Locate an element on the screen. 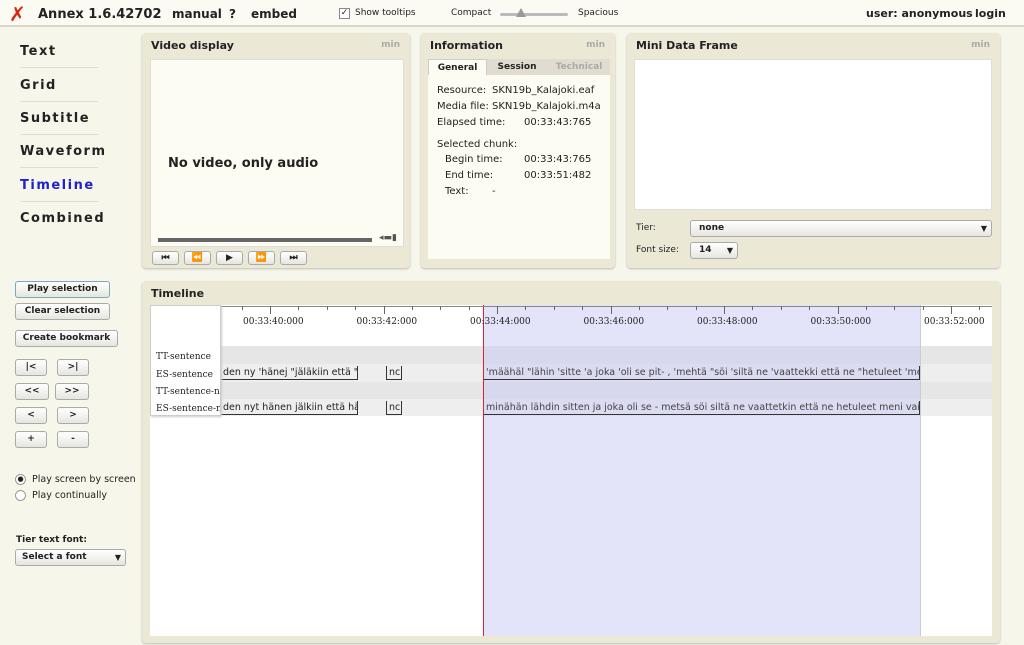 The height and width of the screenshot is (645, 1024). text-value: - is located at coordinates (494, 191).